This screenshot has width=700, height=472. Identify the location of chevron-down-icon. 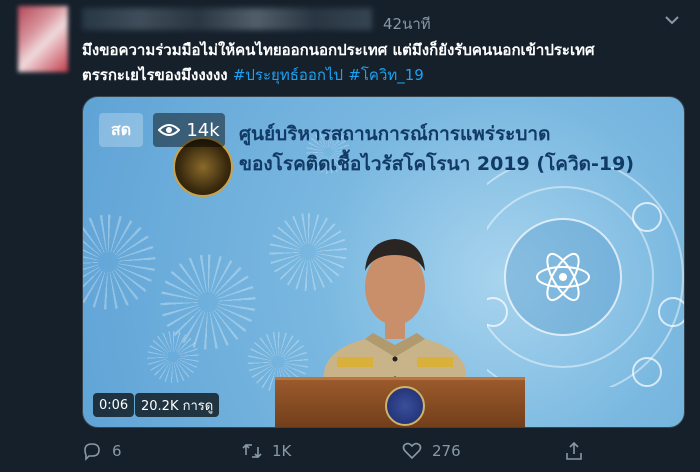
(672, 20).